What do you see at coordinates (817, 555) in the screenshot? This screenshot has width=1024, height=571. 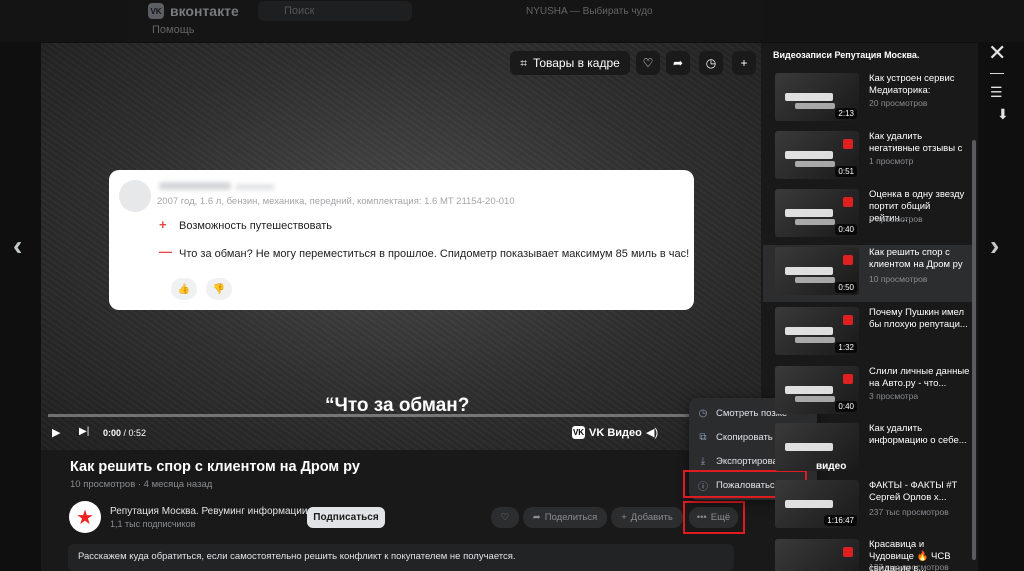 I see `video-thumbnail` at bounding box center [817, 555].